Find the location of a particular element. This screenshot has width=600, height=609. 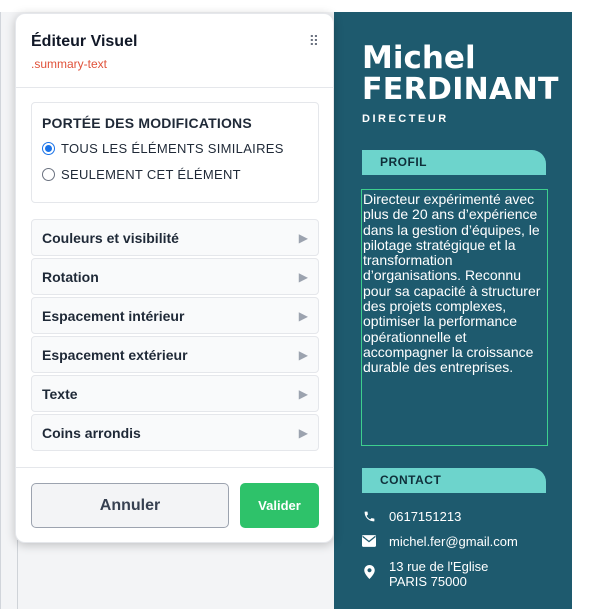

section-label: Coins arrondis is located at coordinates (91, 432).